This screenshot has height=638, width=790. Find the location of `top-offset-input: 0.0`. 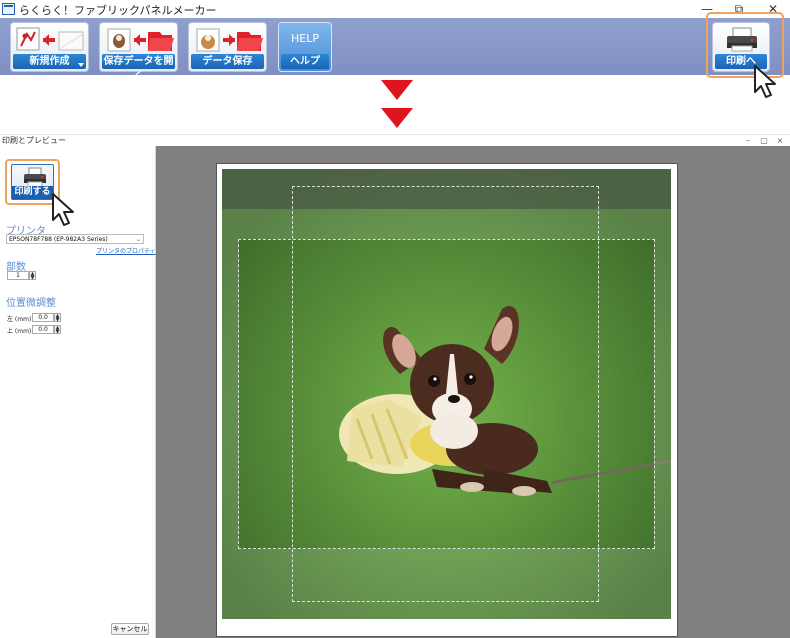

top-offset-input: 0.0 is located at coordinates (43, 329).